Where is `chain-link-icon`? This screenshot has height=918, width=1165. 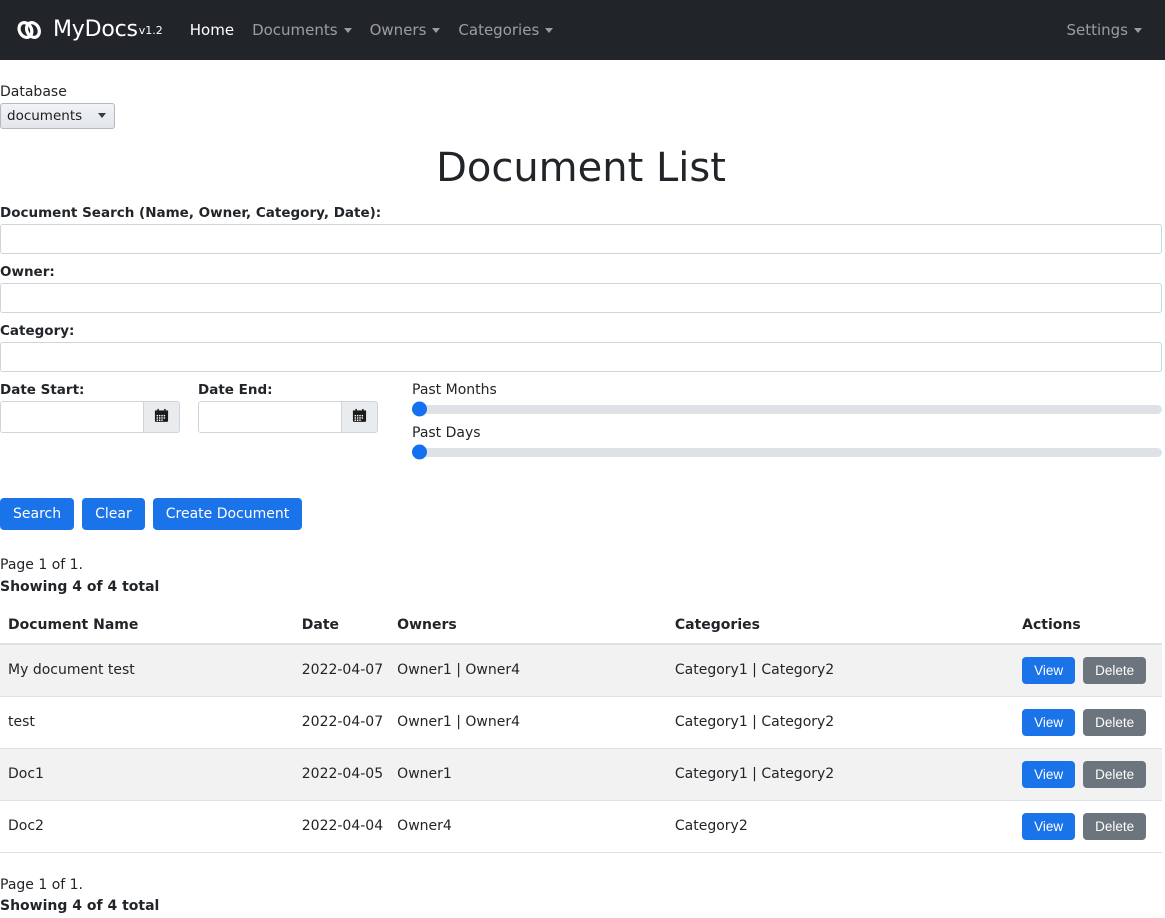 chain-link-icon is located at coordinates (29, 30).